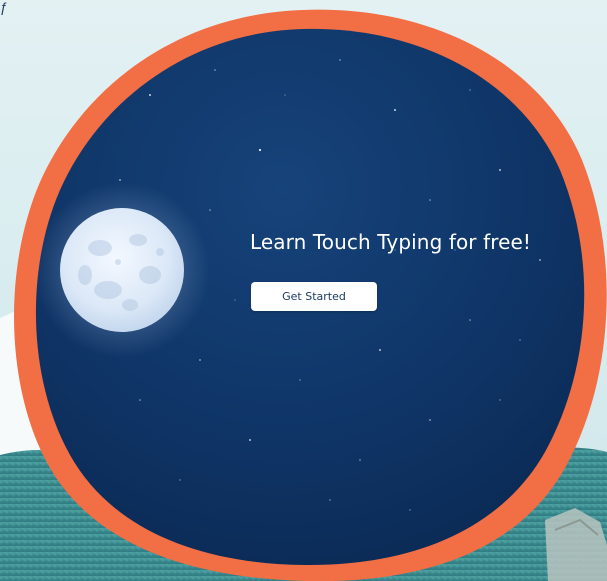 This screenshot has width=607, height=581. Describe the element at coordinates (391, 242) in the screenshot. I see `hero-headline: Learn Touch Typing for free!` at that location.